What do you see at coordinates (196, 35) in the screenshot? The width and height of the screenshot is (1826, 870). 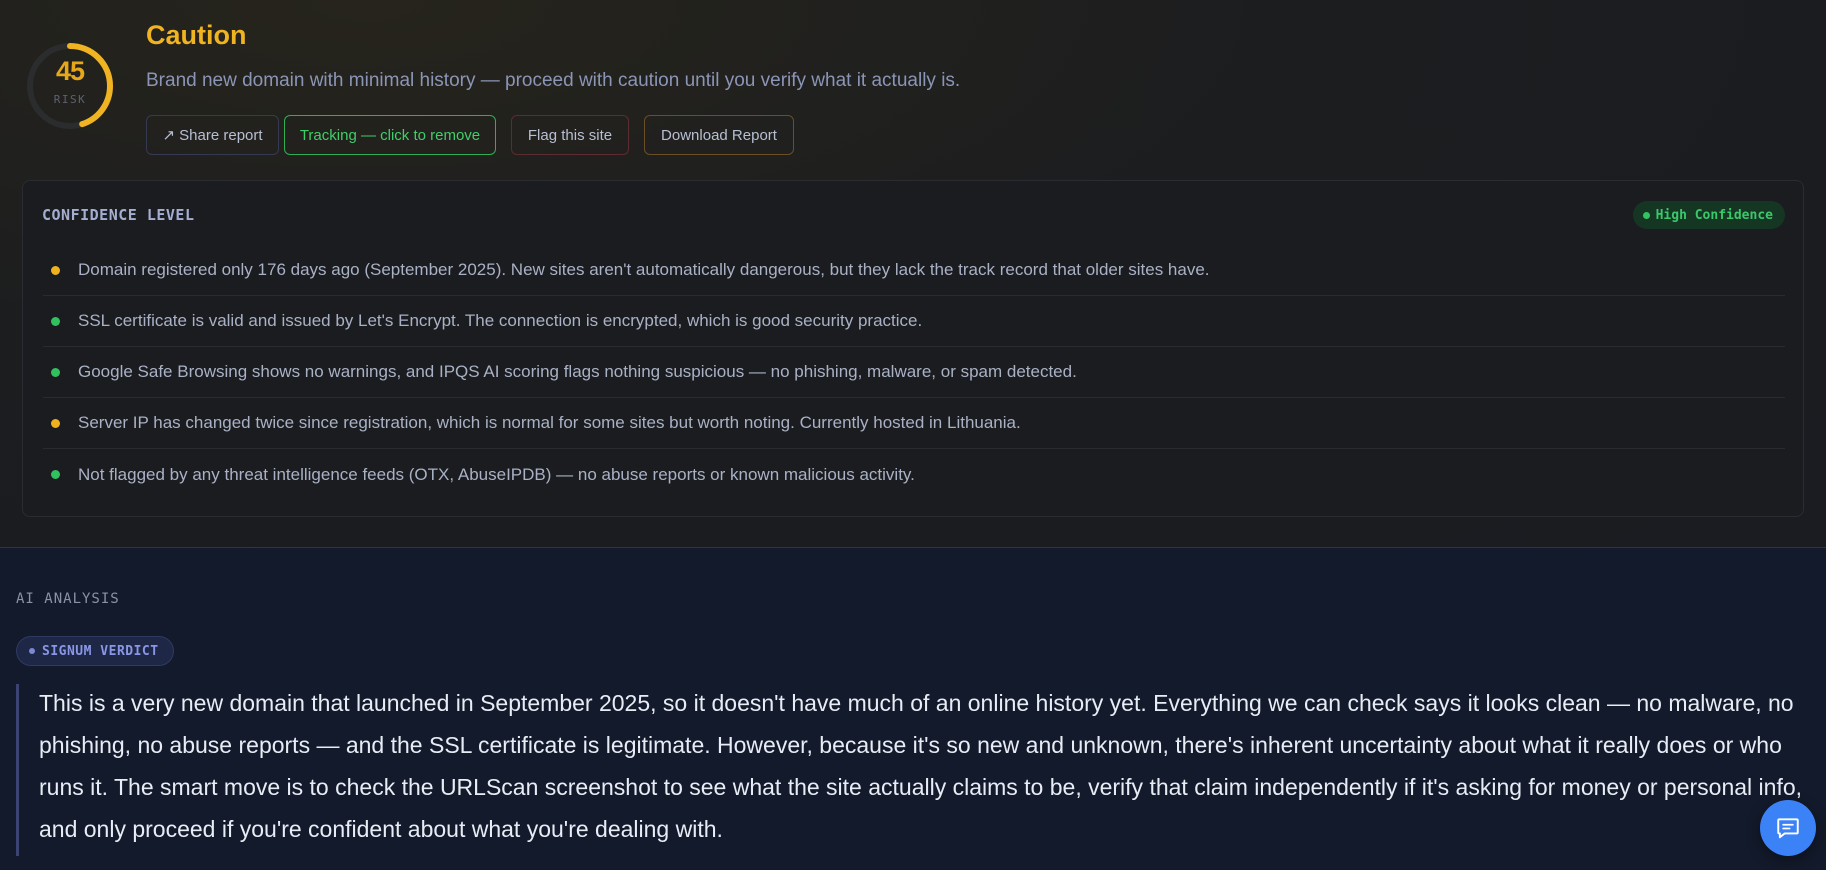 I see `verdict-title: Caution` at bounding box center [196, 35].